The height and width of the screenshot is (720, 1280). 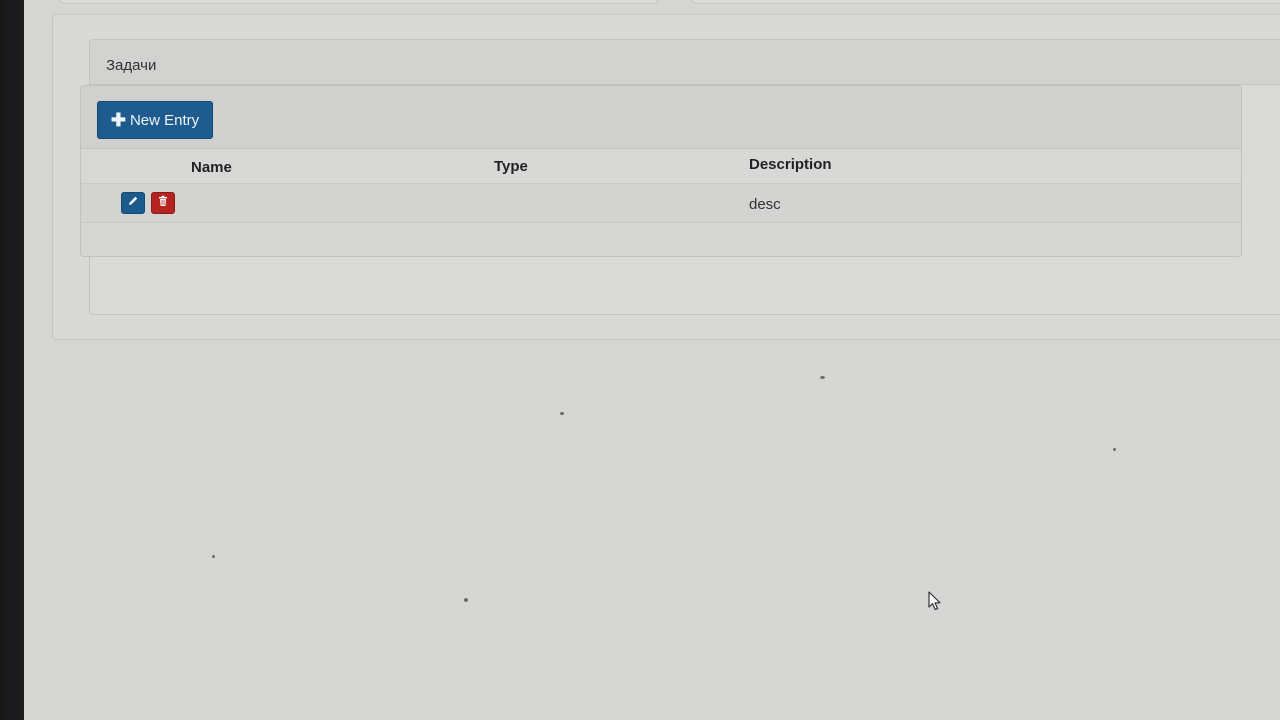 I want to click on grid-footer, so click(x=661, y=239).